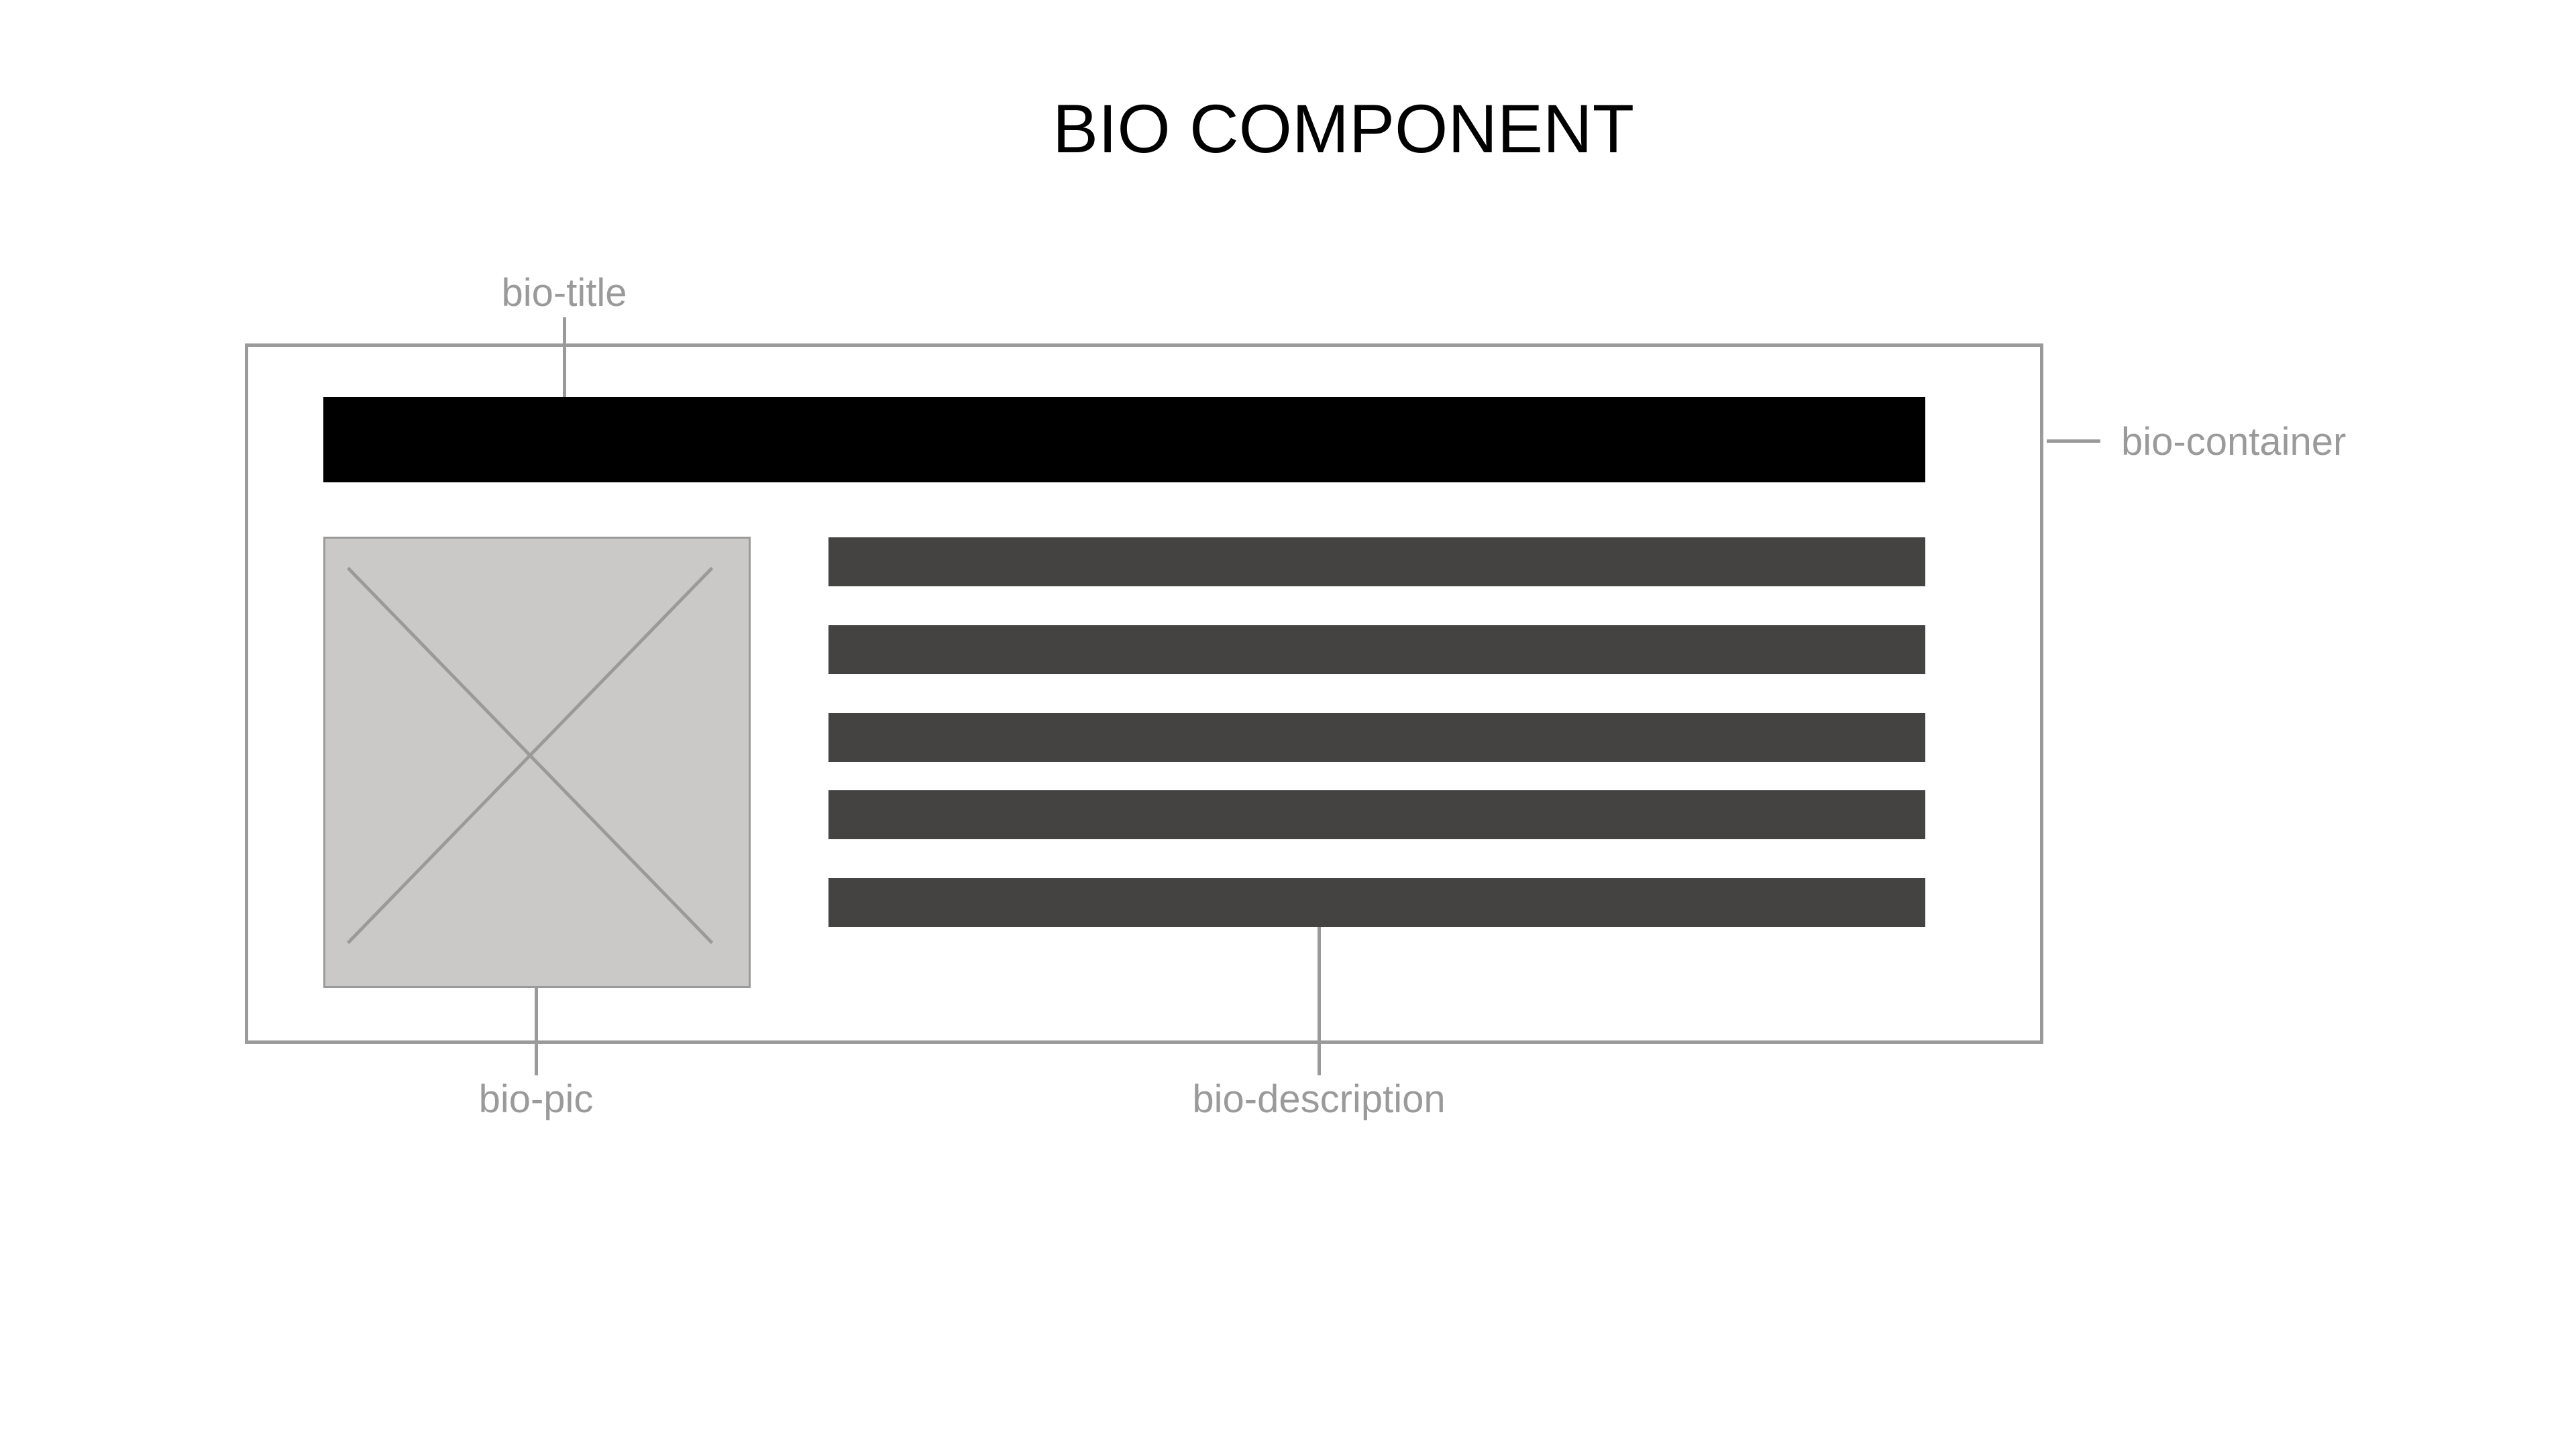  I want to click on bio-description-label: bio-description, so click(1319, 1099).